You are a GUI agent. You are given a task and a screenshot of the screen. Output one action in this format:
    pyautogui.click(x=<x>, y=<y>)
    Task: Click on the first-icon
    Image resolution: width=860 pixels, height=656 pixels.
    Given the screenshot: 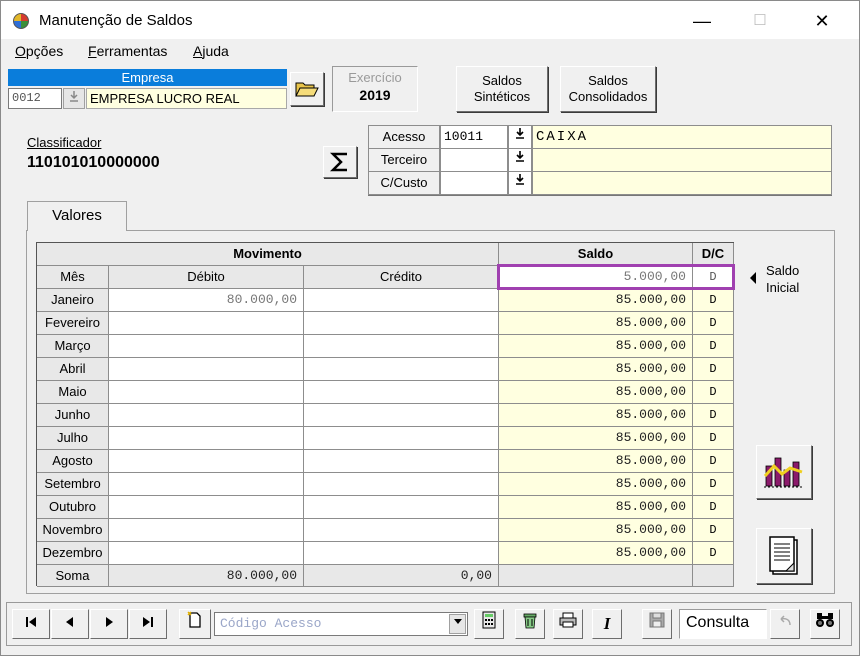 What is the action you would take?
    pyautogui.click(x=31, y=622)
    